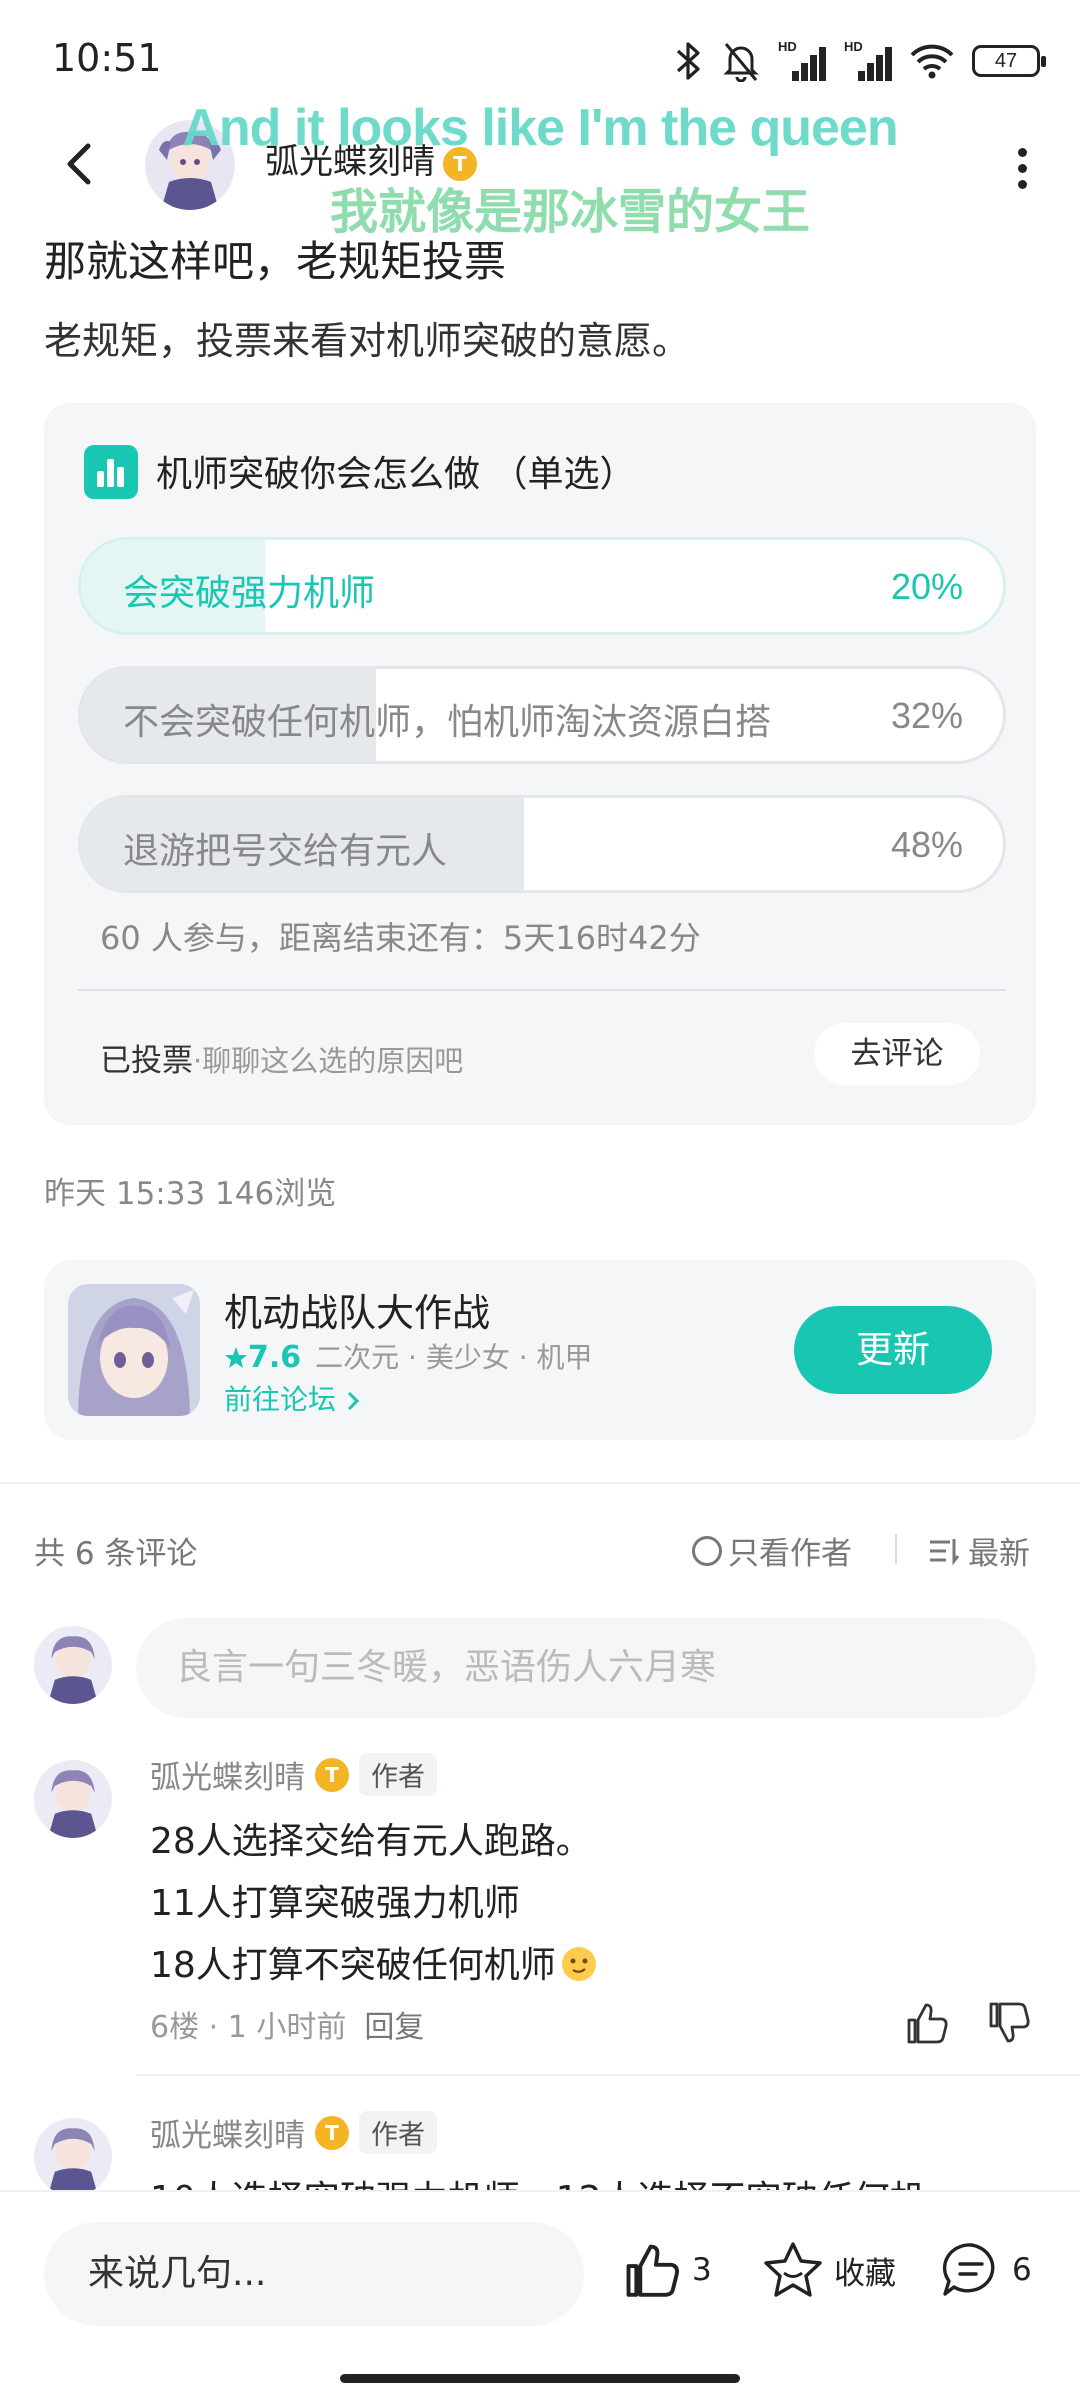  I want to click on forum-link: 前往论坛, so click(294, 1398).